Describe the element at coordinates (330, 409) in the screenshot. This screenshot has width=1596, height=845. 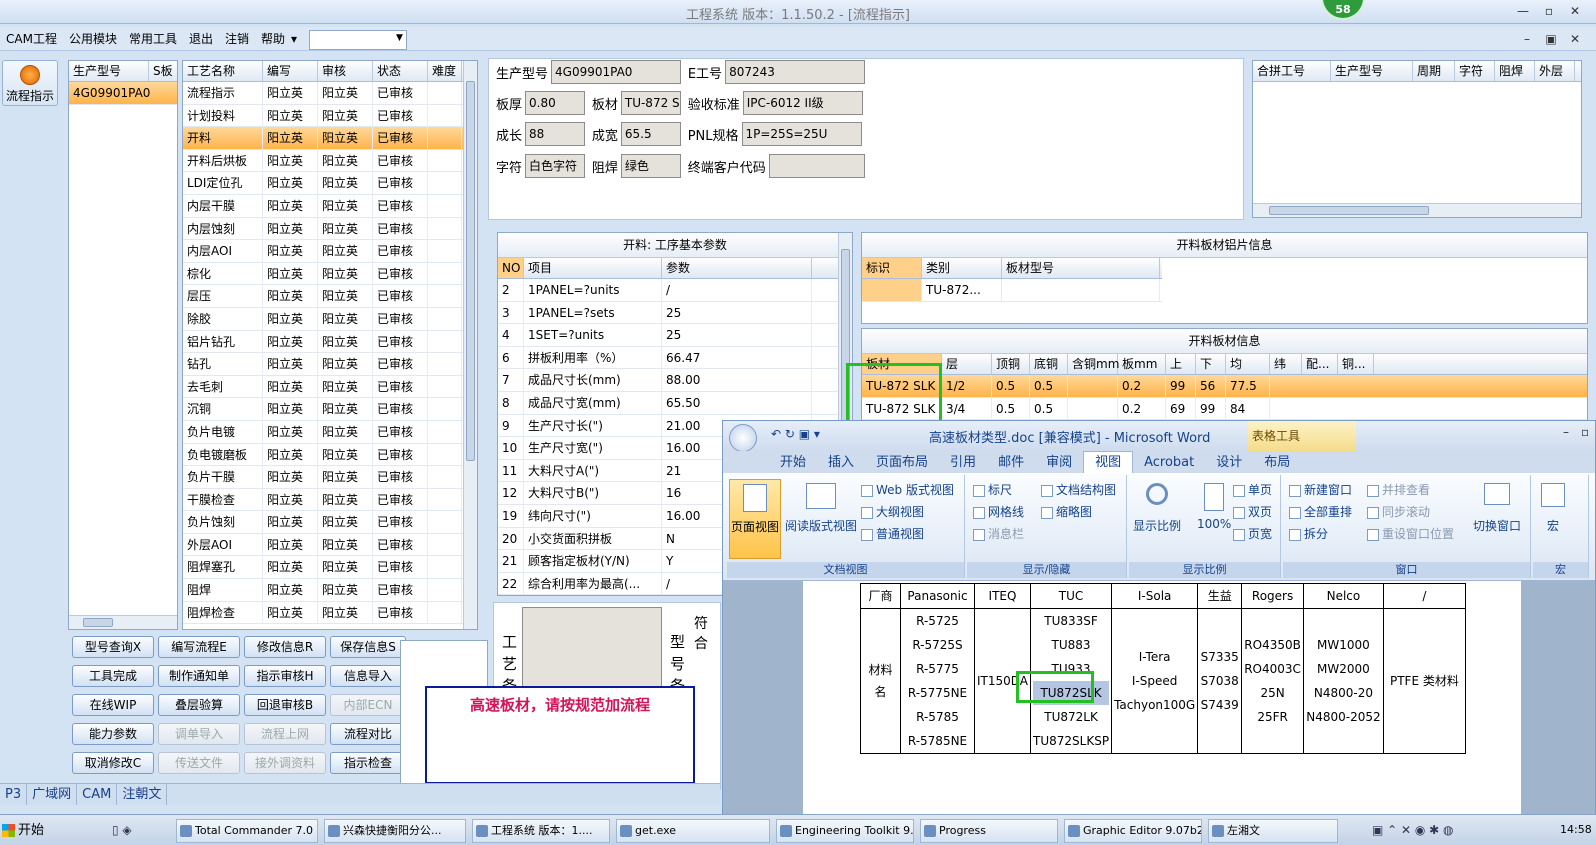
I see `table-row: 沉铜 阳立英 阳立英 已审核` at that location.